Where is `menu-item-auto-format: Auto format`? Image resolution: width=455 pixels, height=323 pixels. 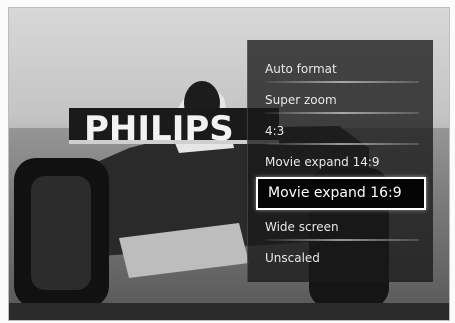 menu-item-auto-format: Auto format is located at coordinates (340, 69).